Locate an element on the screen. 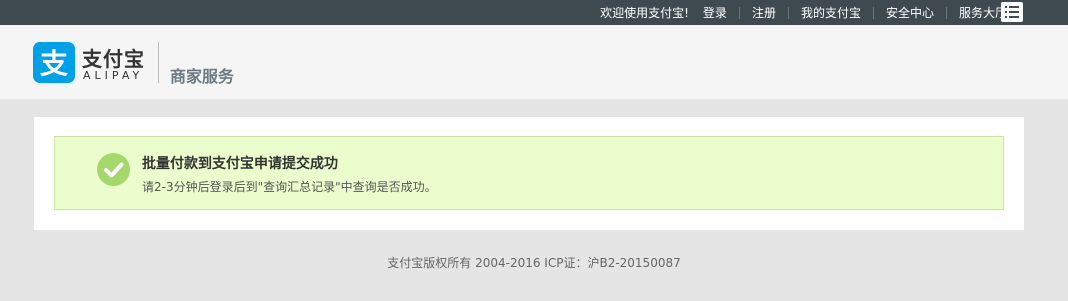 This screenshot has height=301, width=1068. top-links: 欢迎使用支付宝! 登录 注册 我的支付宝 安全中心 服务大厅 is located at coordinates (811, 12).